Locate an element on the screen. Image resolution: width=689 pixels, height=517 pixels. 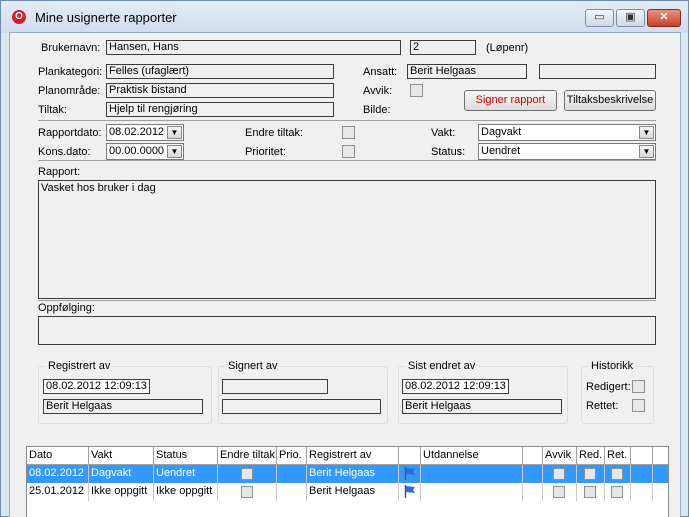
column-header-flag is located at coordinates (410, 456).